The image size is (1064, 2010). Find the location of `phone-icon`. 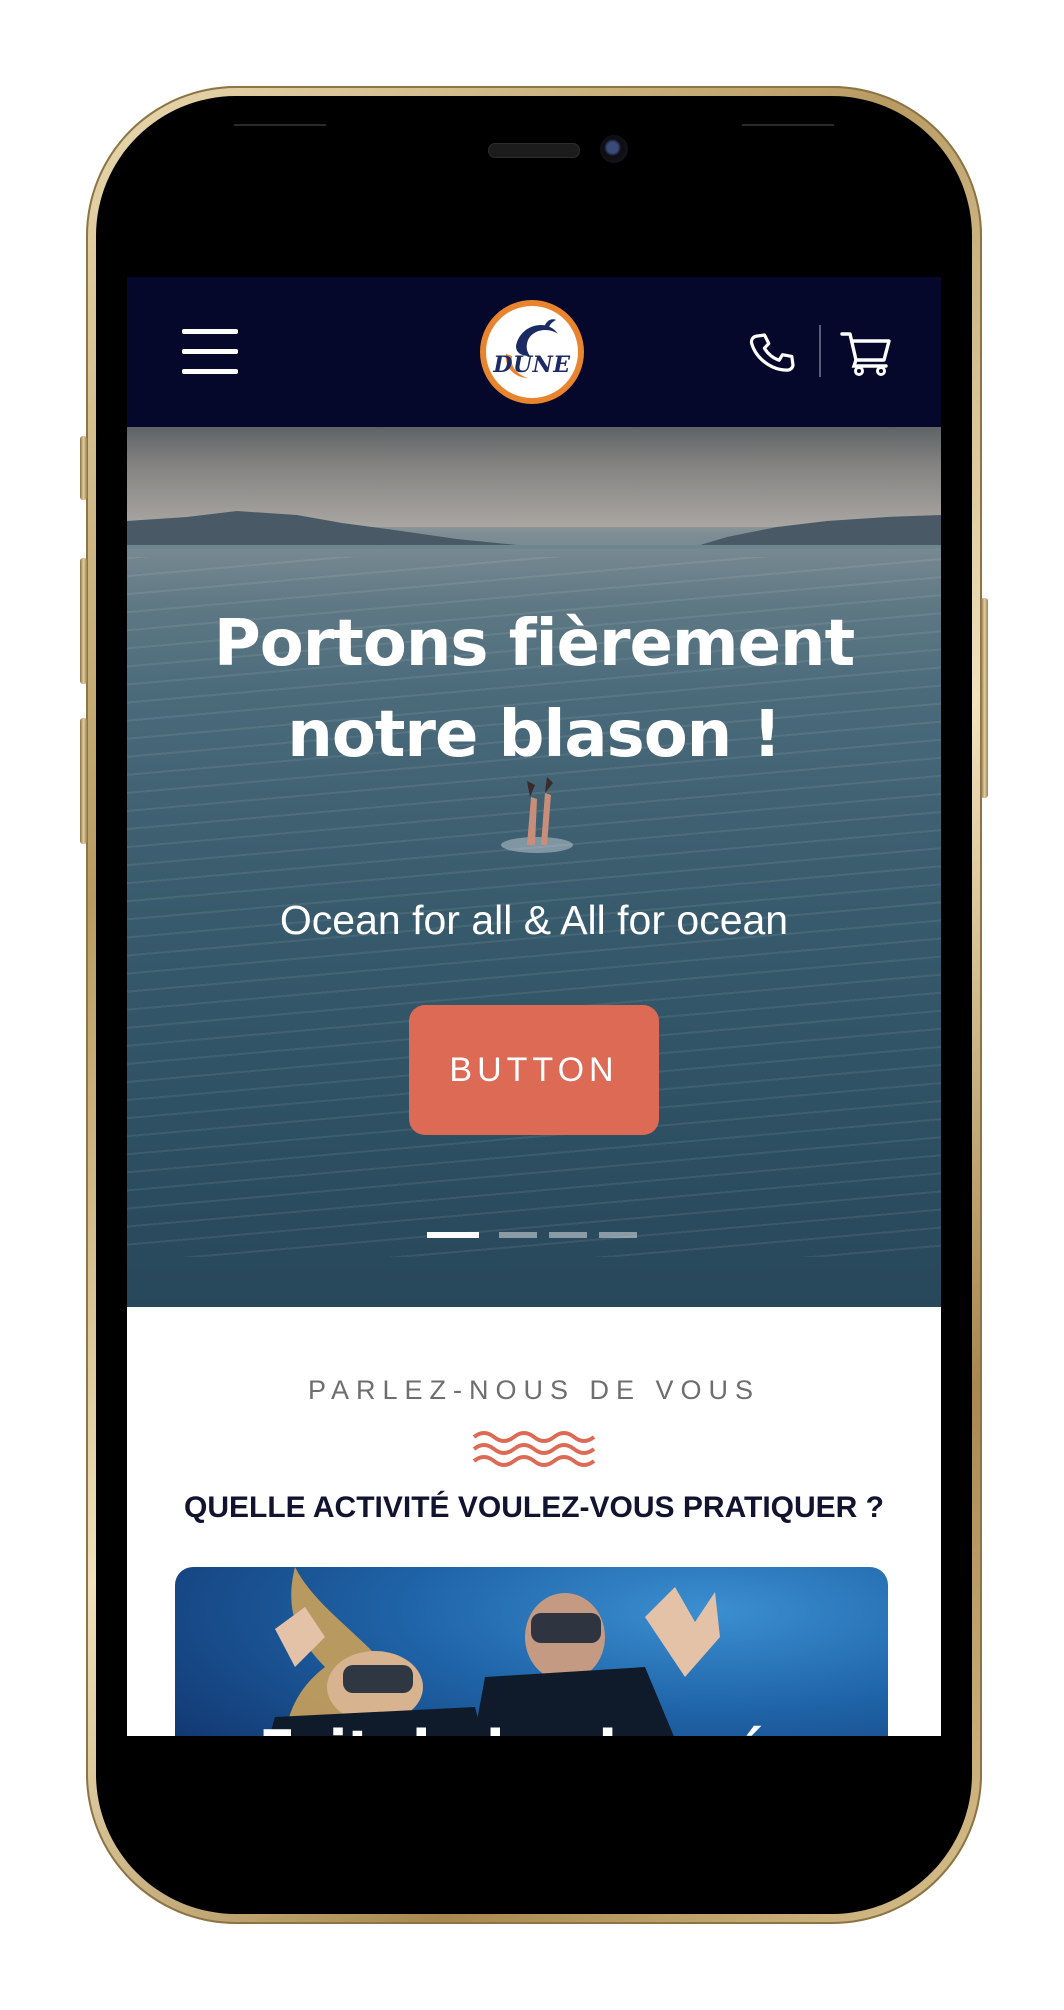

phone-icon is located at coordinates (773, 352).